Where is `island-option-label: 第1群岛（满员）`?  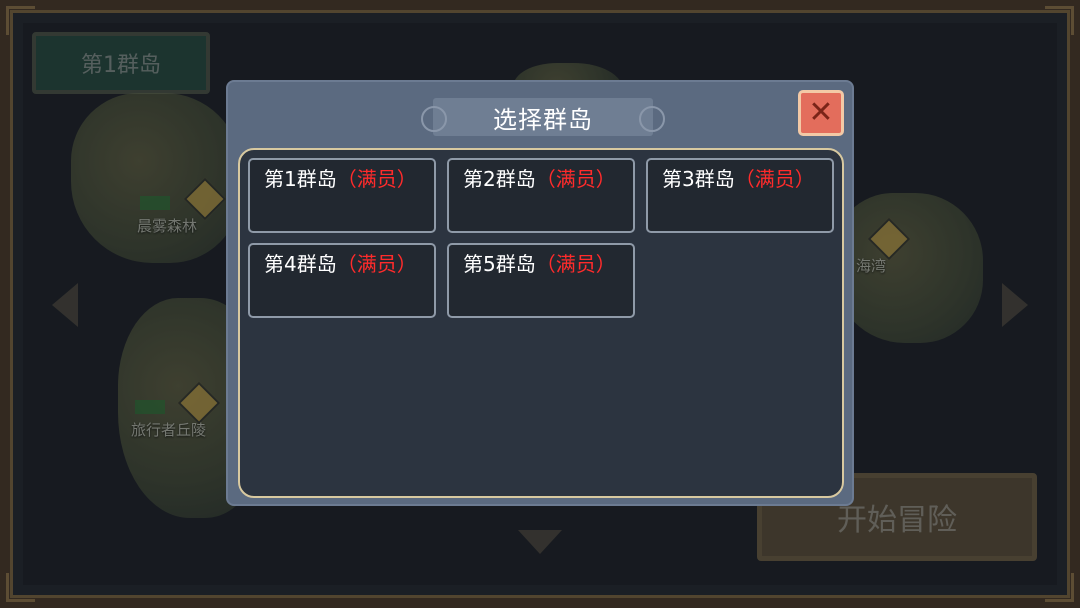
island-option-label: 第1群岛（满员） is located at coordinates (340, 177).